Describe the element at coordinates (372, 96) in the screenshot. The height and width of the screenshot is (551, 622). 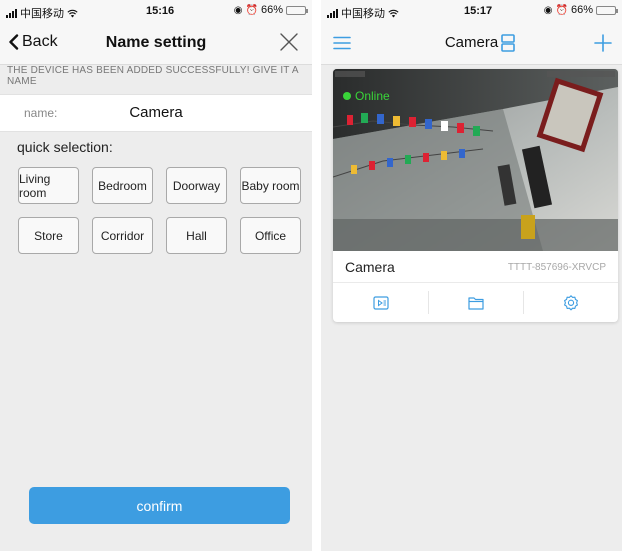
I see `online-label: Online` at that location.